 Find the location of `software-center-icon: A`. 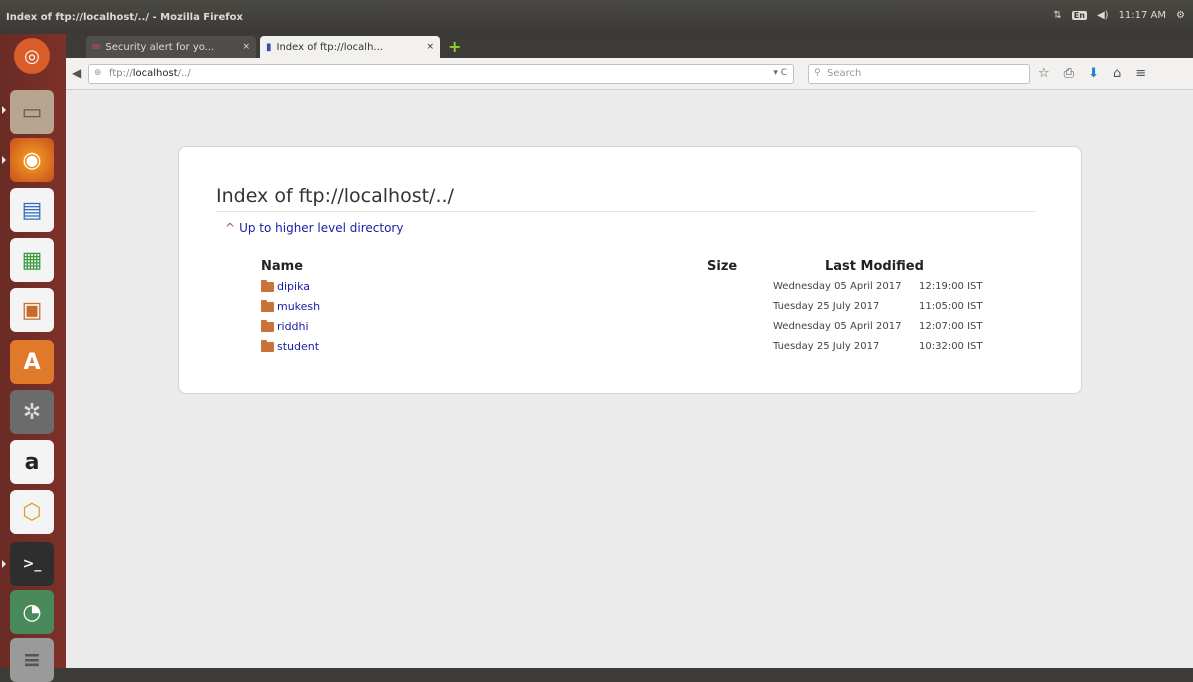

software-center-icon: A is located at coordinates (32, 362).